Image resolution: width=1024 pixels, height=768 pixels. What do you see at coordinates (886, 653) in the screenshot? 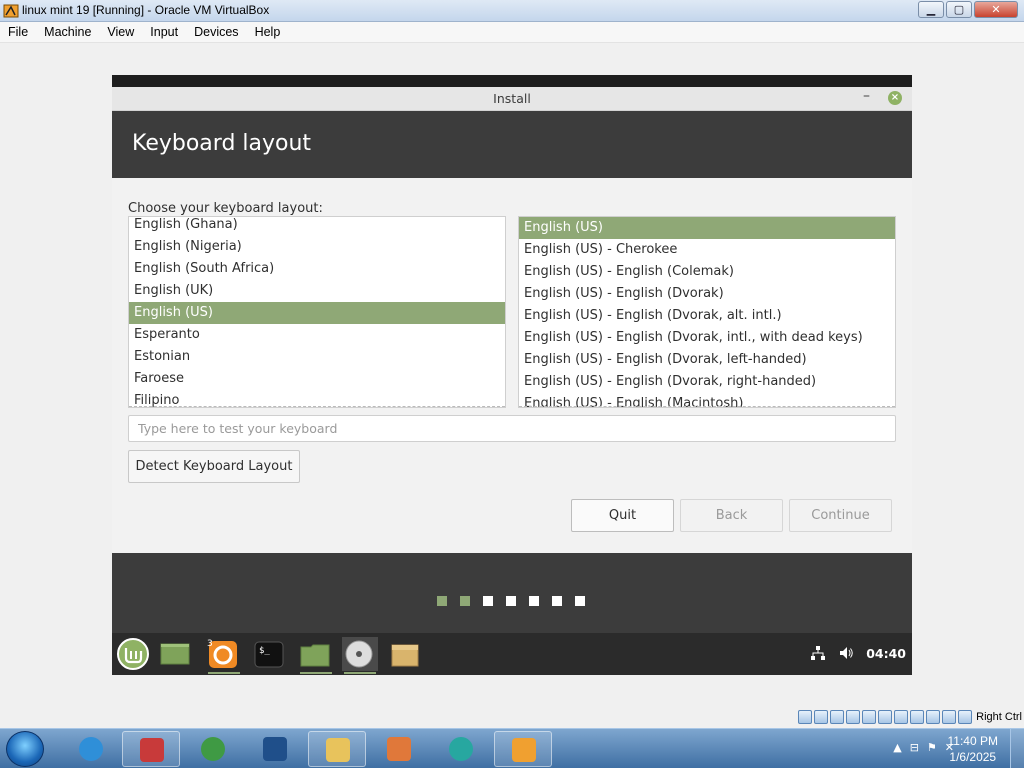
I see `mint-clock: 04:40` at bounding box center [886, 653].